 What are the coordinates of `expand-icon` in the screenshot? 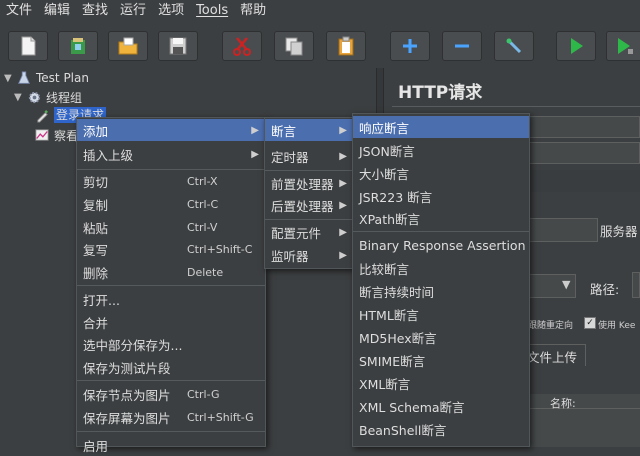 It's located at (410, 46).